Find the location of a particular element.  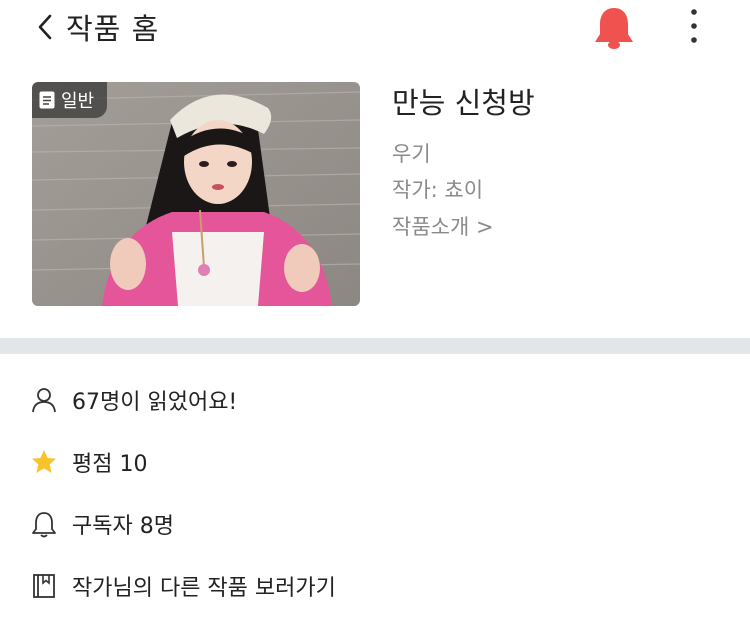

book-icon is located at coordinates (44, 586).